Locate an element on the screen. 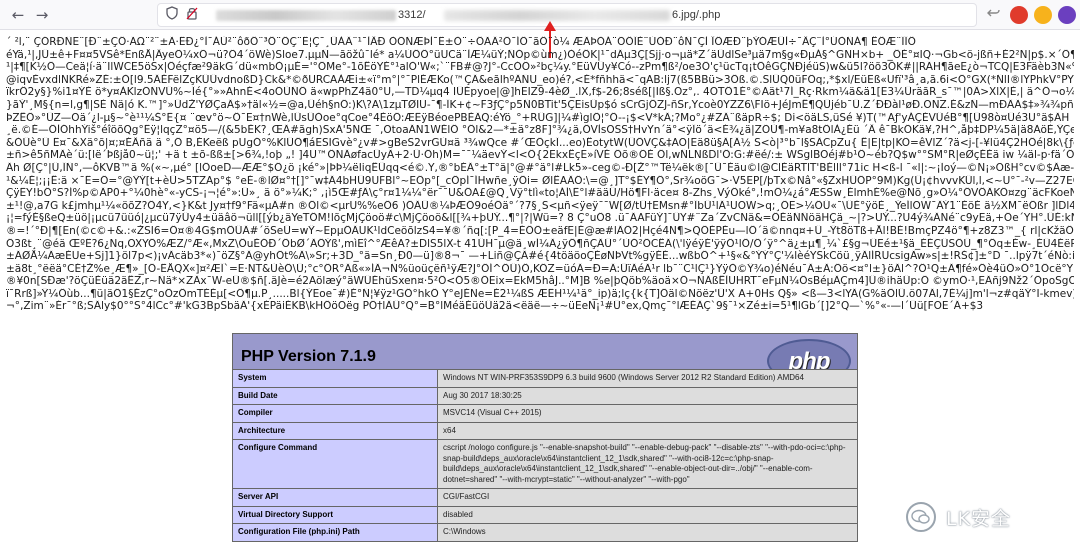 This screenshot has width=1080, height=542. phpinfo-key: System is located at coordinates (335, 378).